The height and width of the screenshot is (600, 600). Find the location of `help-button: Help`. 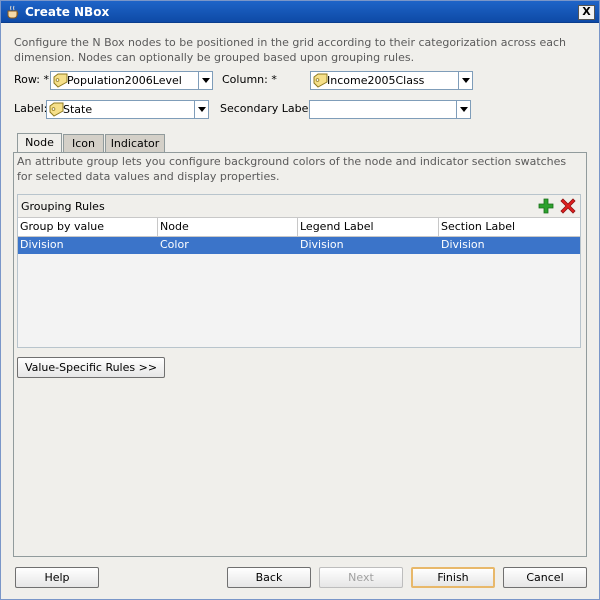

help-button: Help is located at coordinates (57, 577).